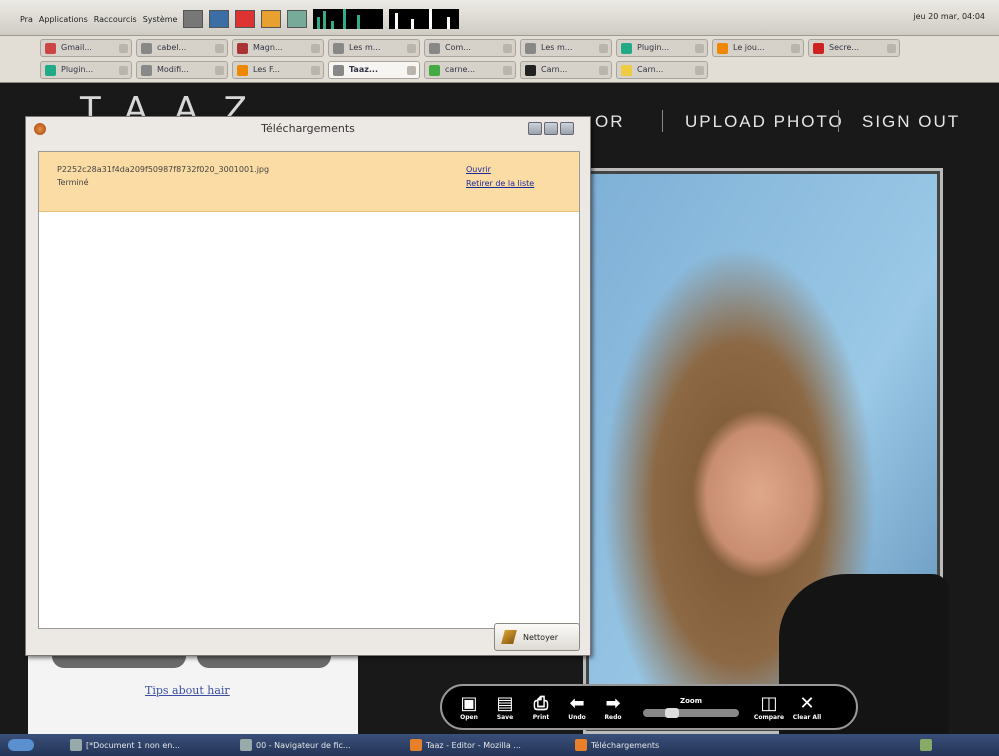 This screenshot has height=756, width=999. I want to click on close-button, so click(567, 128).